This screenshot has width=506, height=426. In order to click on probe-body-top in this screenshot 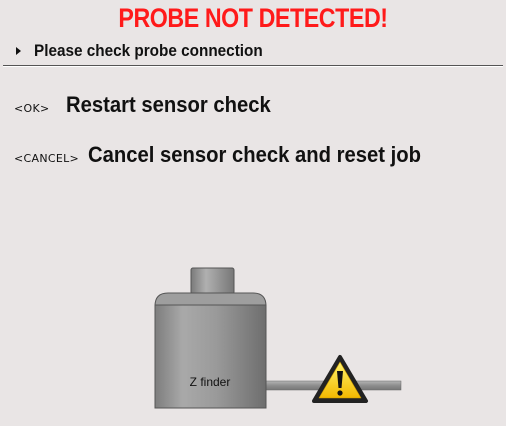, I will do `click(210, 299)`.